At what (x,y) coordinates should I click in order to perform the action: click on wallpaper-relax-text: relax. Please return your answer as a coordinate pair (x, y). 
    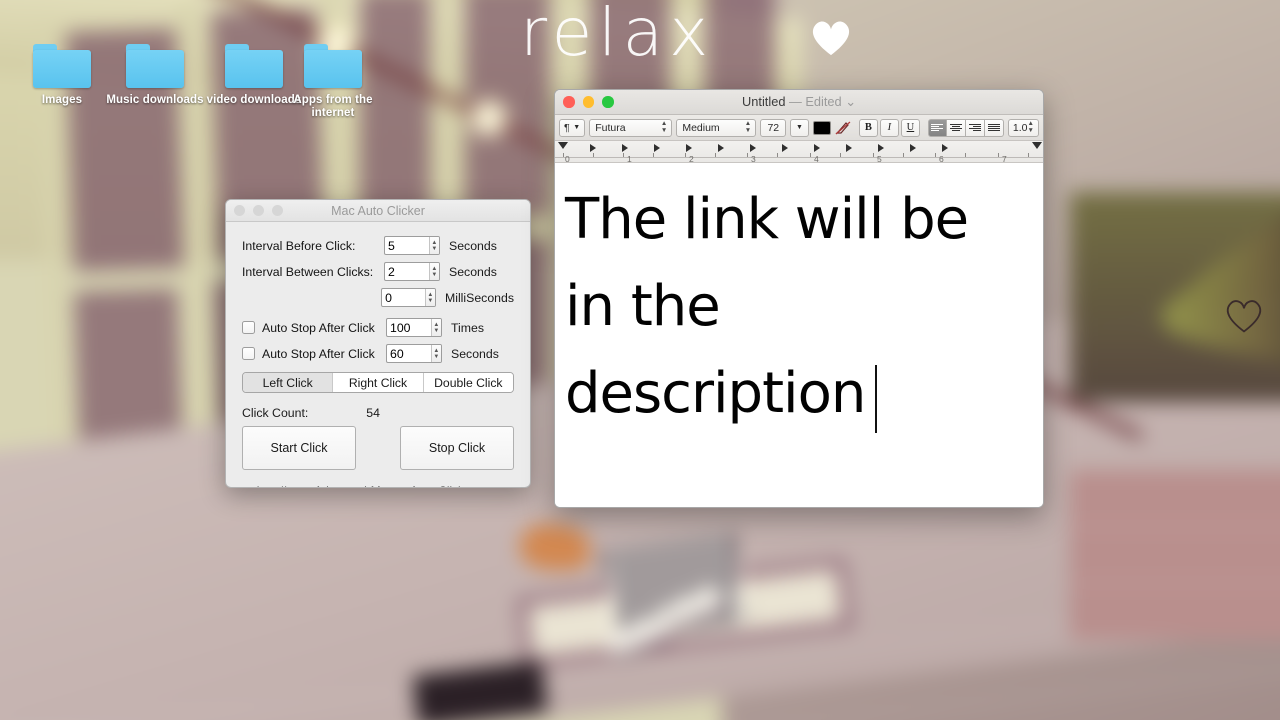
    Looking at the image, I should click on (617, 35).